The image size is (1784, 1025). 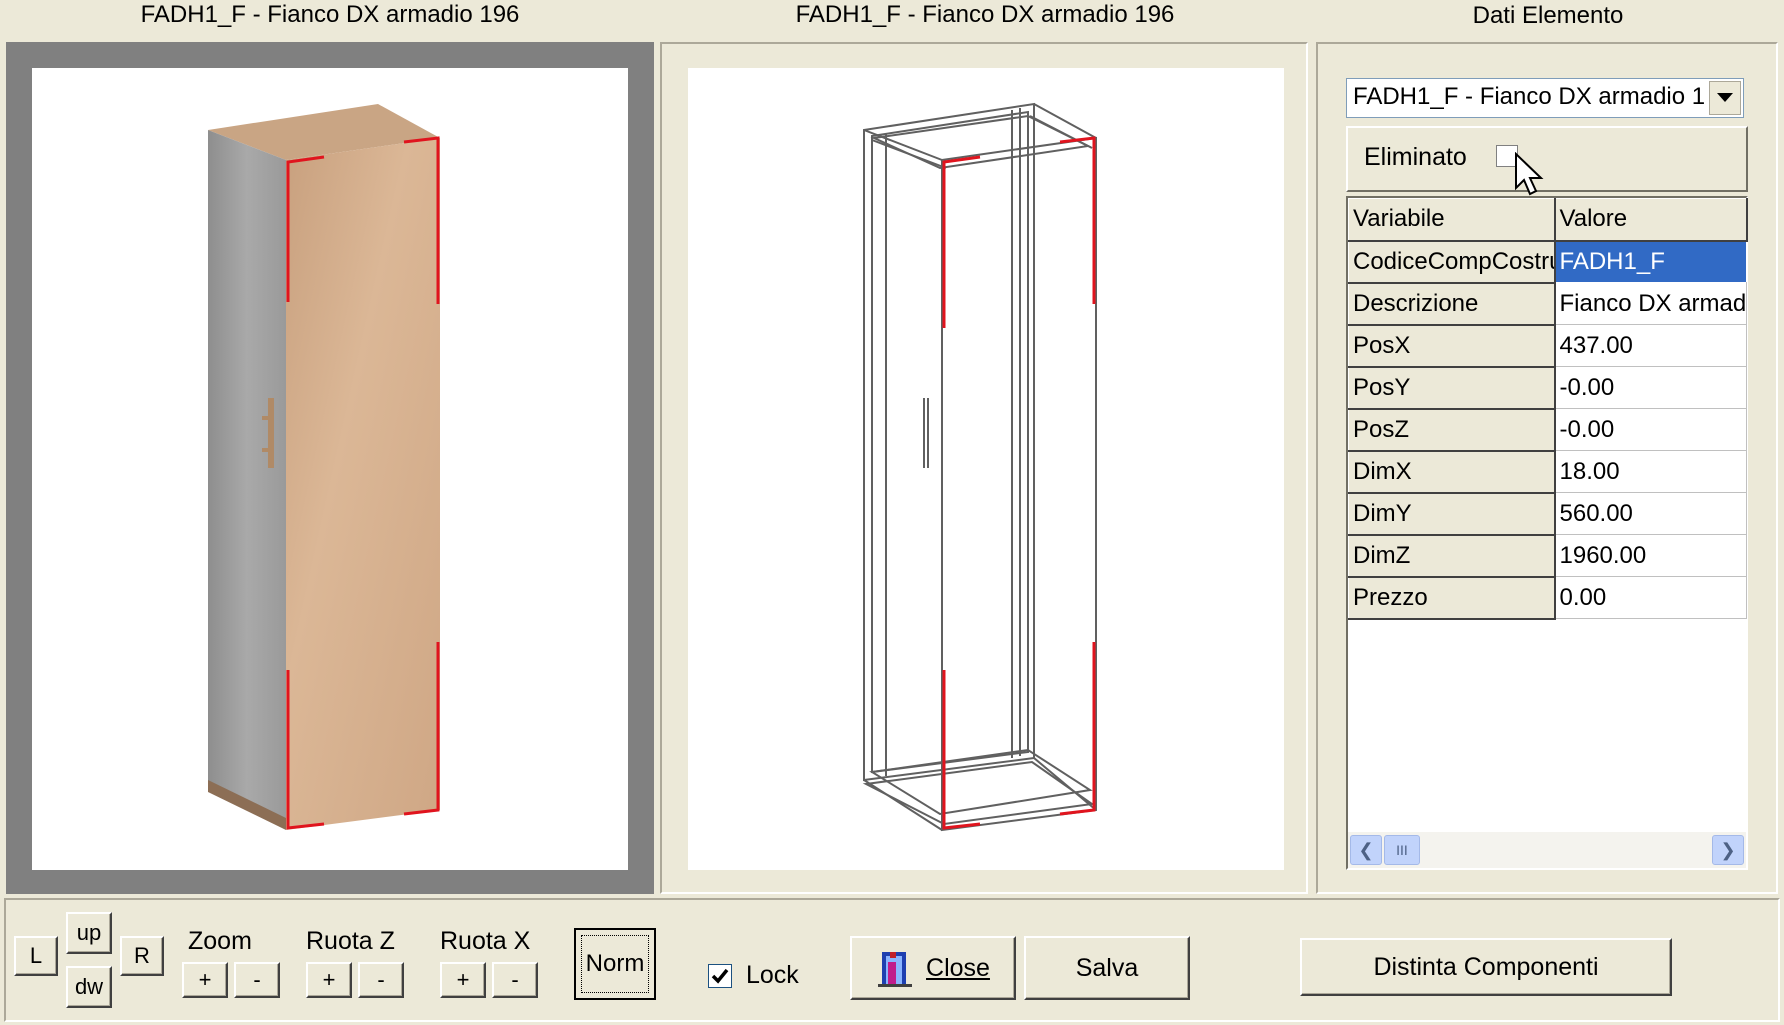 I want to click on rotate-z-plus-button: +, so click(x=329, y=980).